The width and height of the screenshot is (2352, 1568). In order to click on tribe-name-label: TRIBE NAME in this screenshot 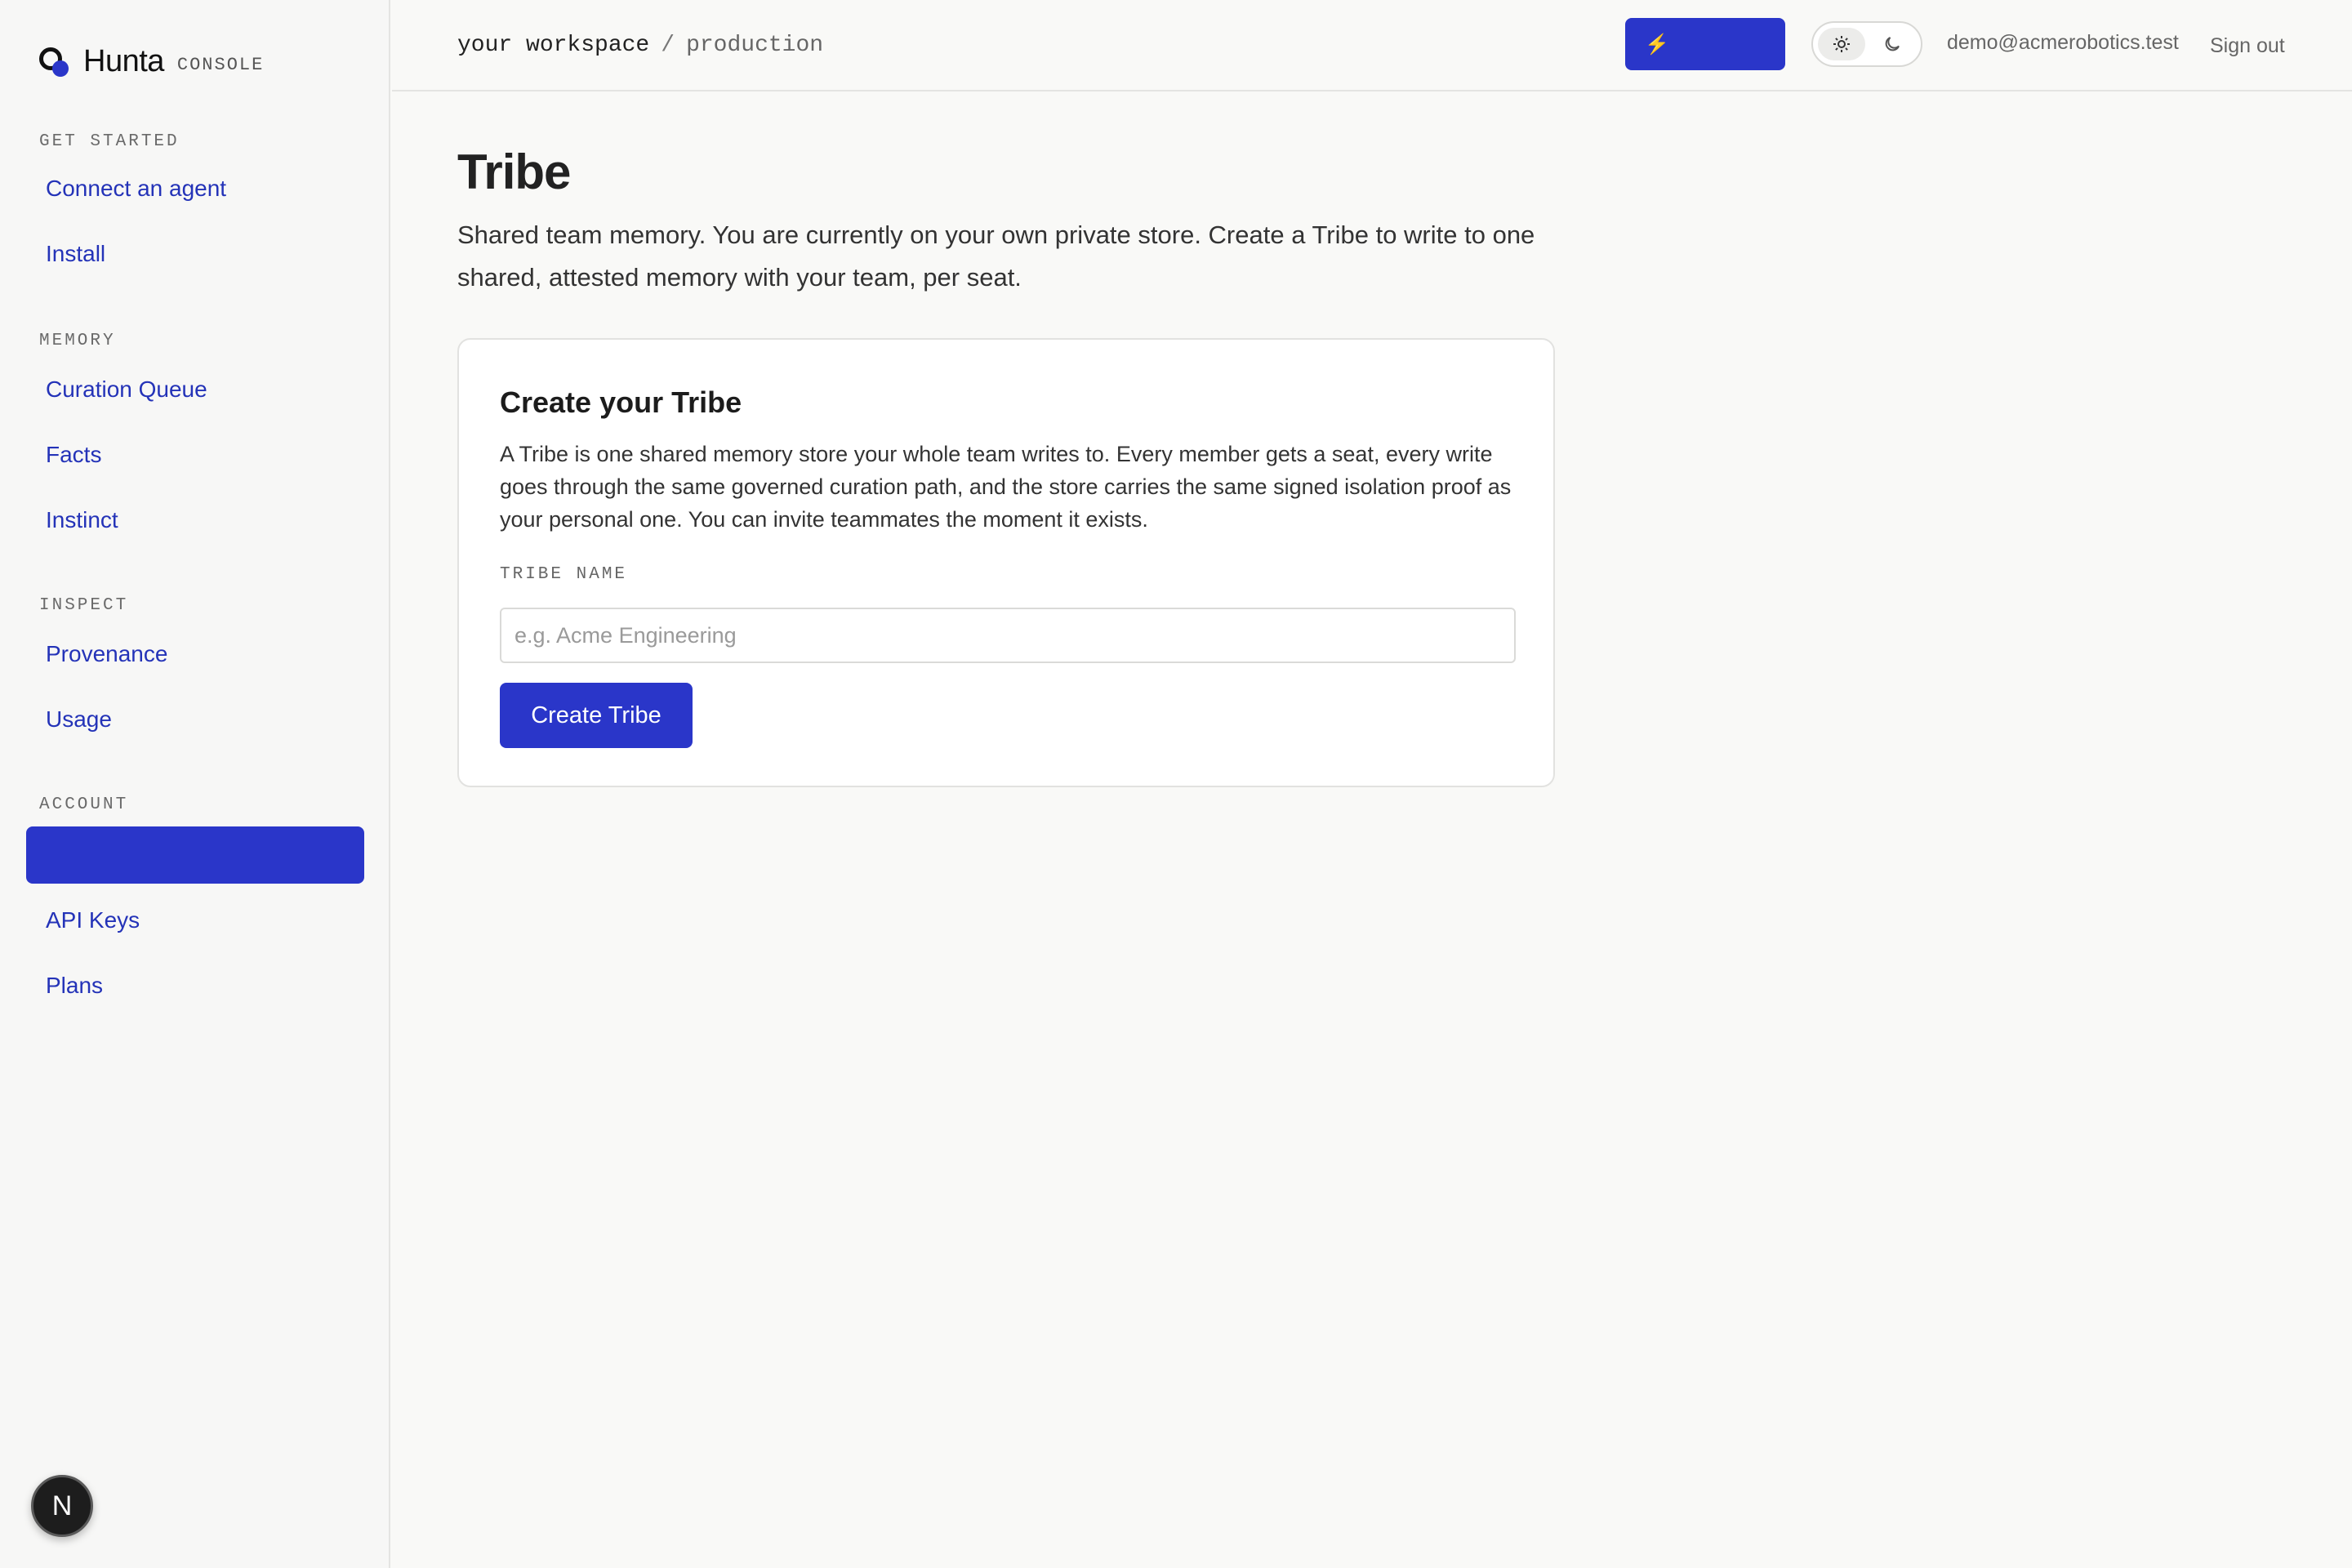, I will do `click(564, 574)`.